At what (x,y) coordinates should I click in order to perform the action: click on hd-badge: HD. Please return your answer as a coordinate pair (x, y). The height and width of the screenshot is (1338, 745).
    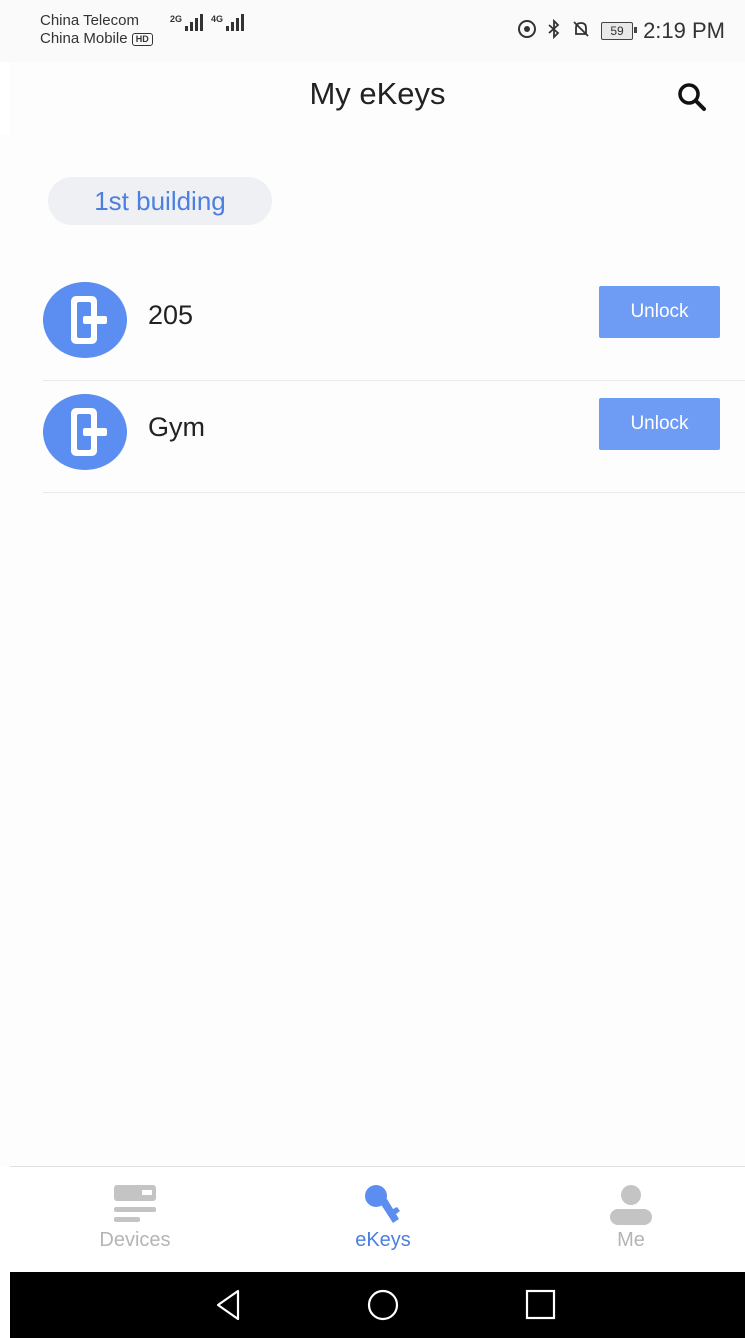
    Looking at the image, I should click on (142, 39).